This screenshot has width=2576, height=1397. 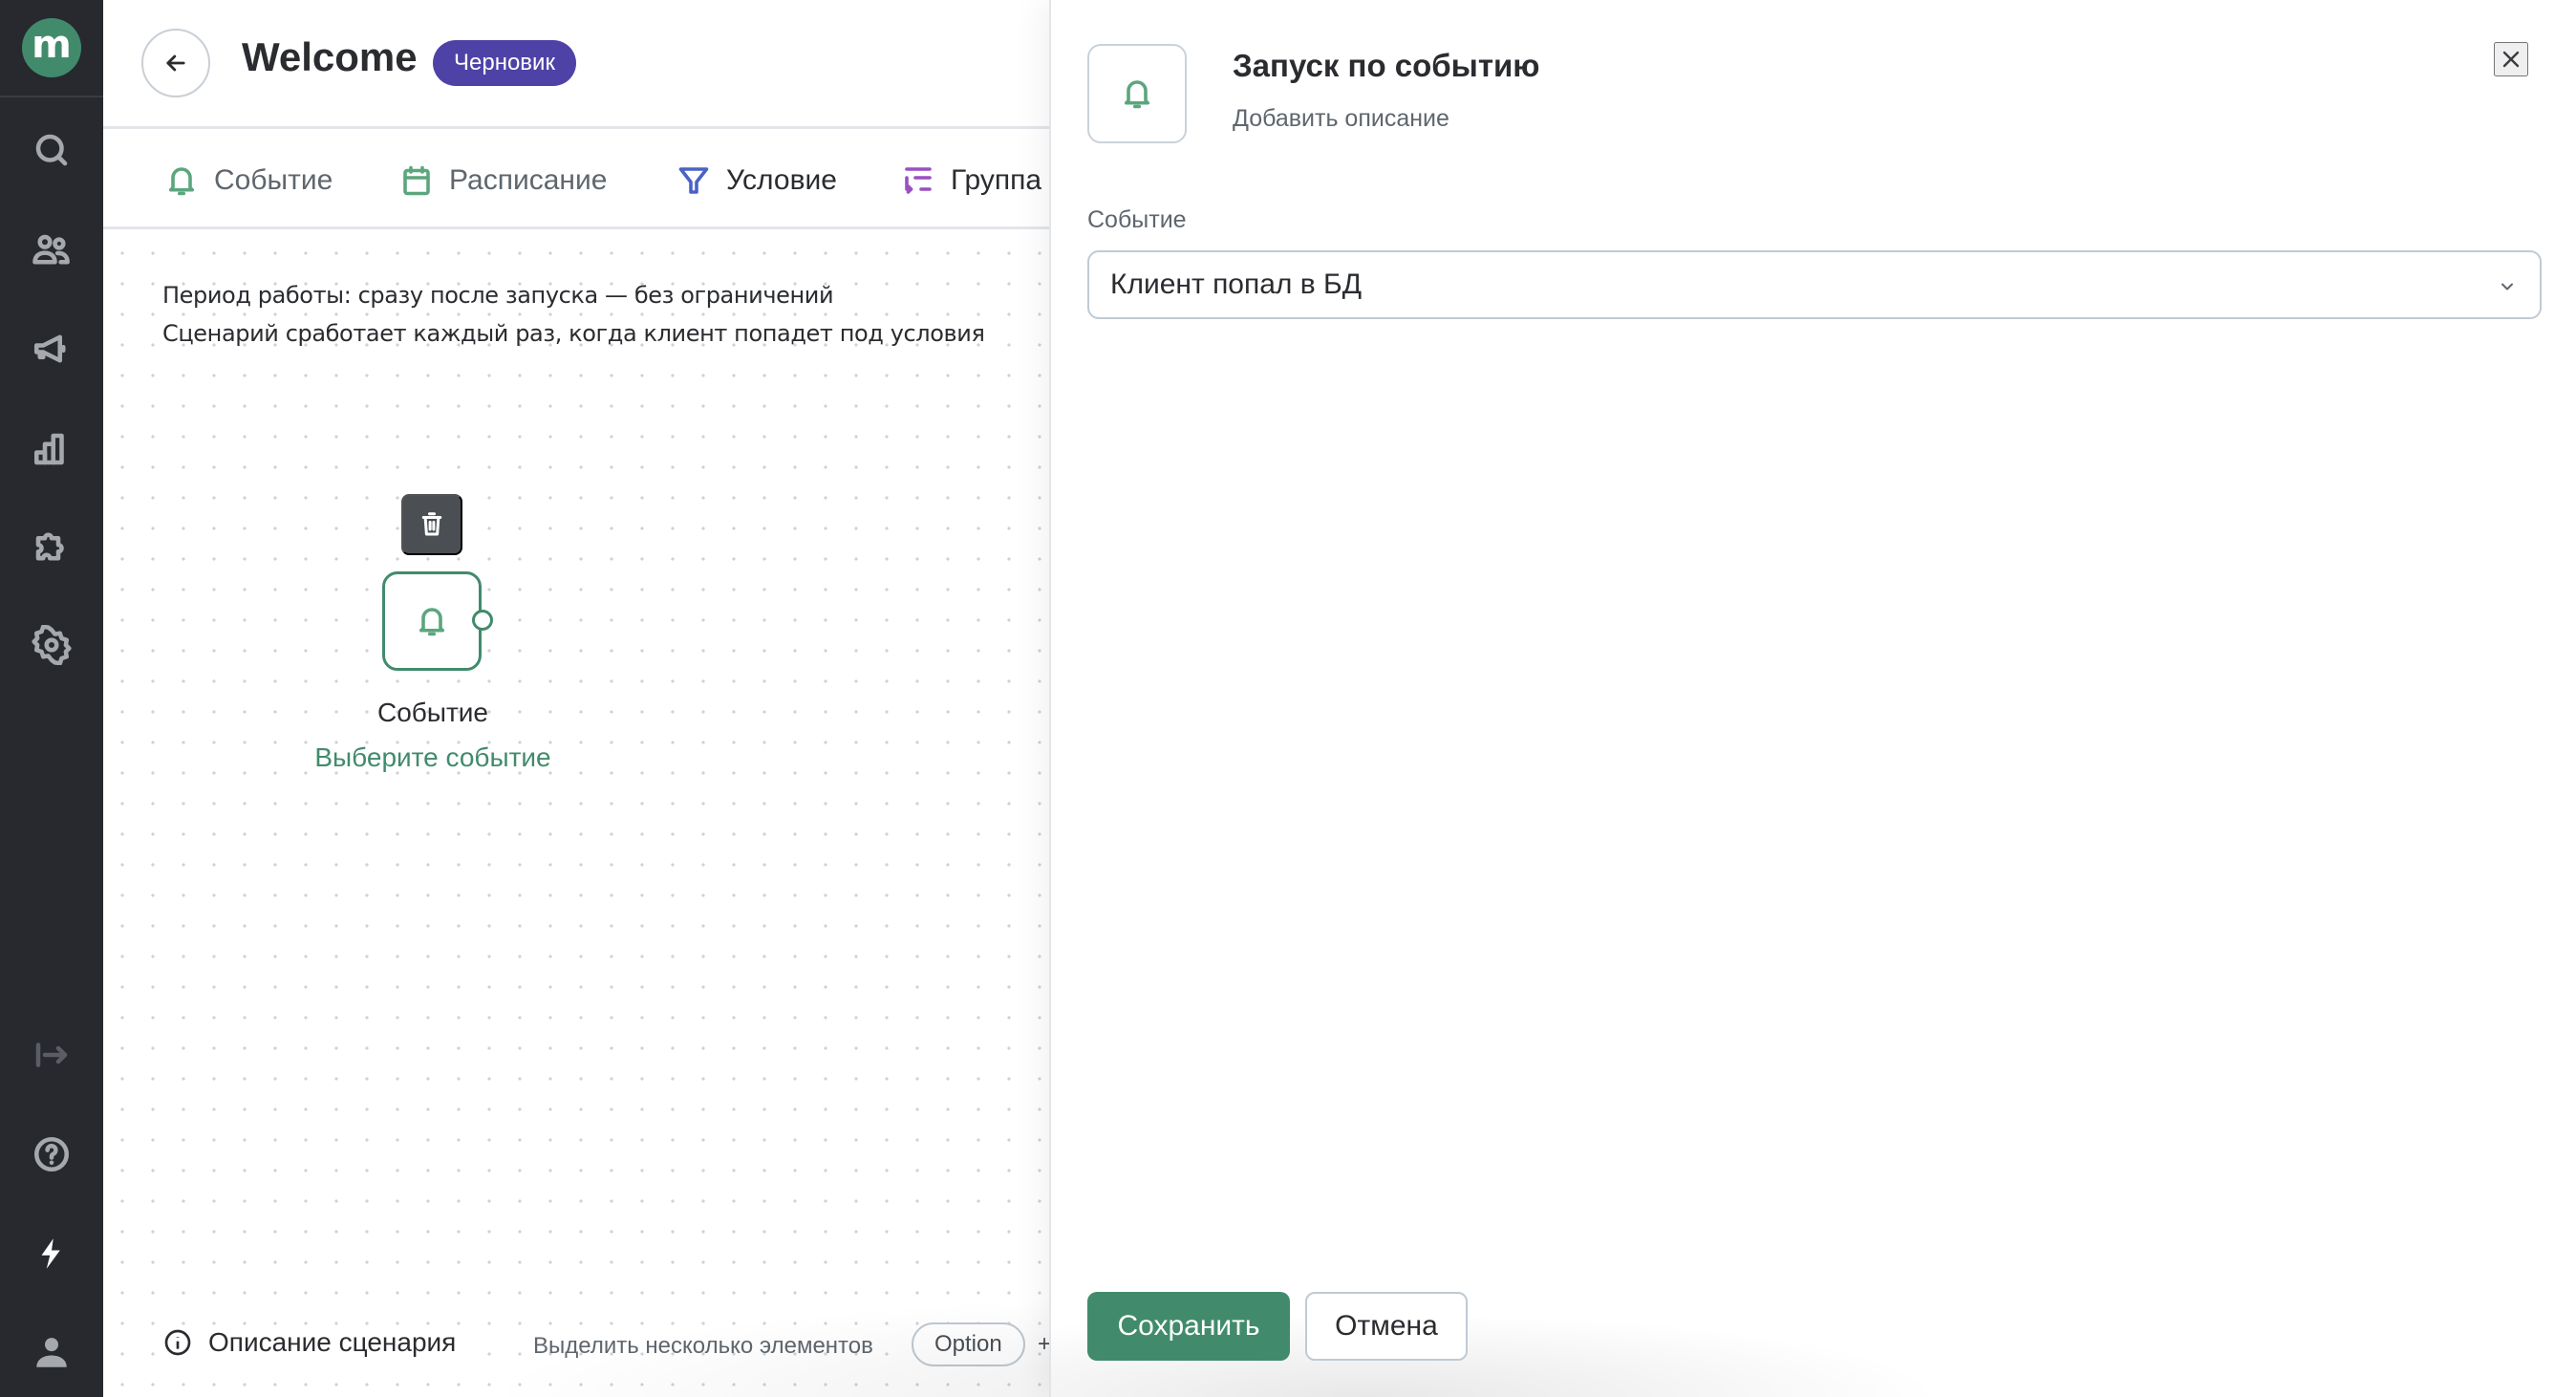 I want to click on sidebar-item-campaigns, so click(x=51, y=348).